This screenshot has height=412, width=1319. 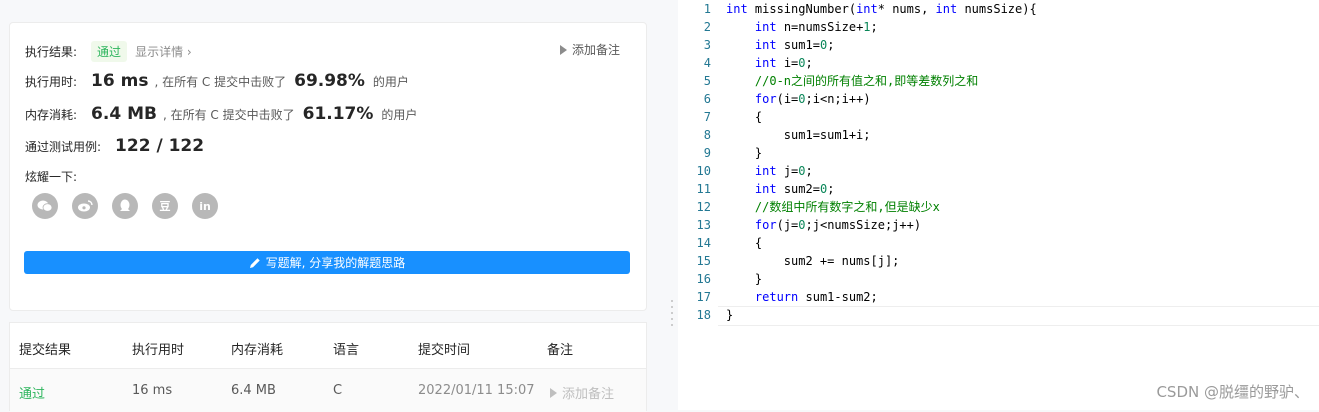 What do you see at coordinates (1018, 316) in the screenshot?
I see `current-line-highlight` at bounding box center [1018, 316].